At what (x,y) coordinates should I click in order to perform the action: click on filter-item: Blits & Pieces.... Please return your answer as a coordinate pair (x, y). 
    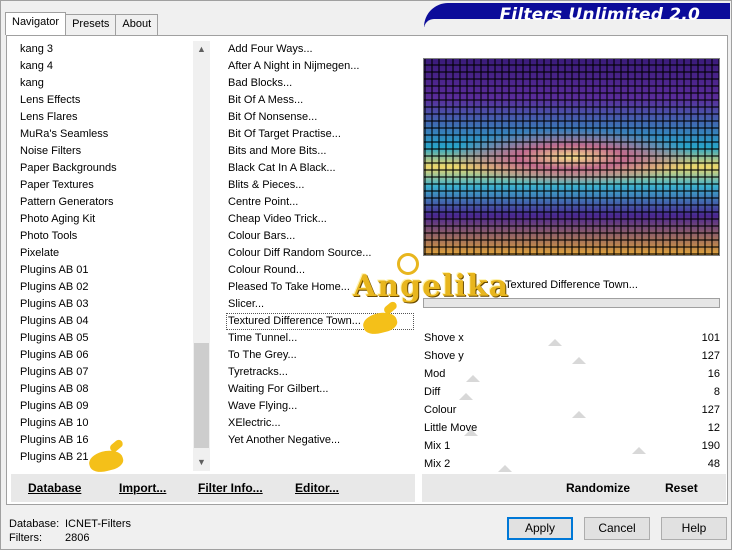
    Looking at the image, I should click on (320, 185).